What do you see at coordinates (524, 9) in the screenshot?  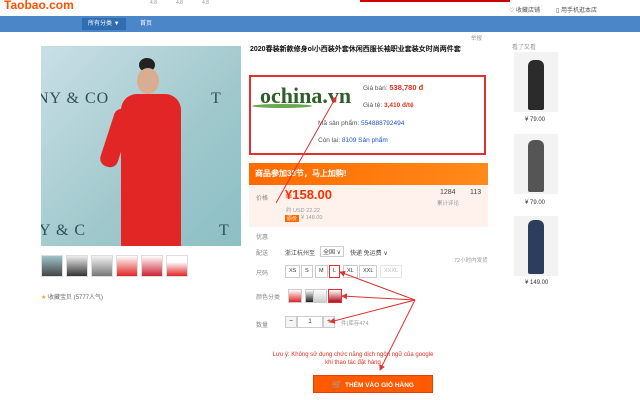 I see `favorite-shop-link: ♡ 收藏店铺` at bounding box center [524, 9].